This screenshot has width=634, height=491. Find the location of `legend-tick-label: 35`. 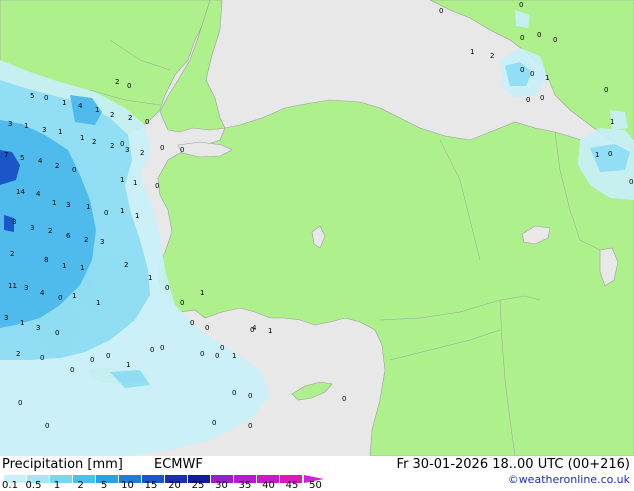

legend-tick-label: 35 is located at coordinates (245, 485).